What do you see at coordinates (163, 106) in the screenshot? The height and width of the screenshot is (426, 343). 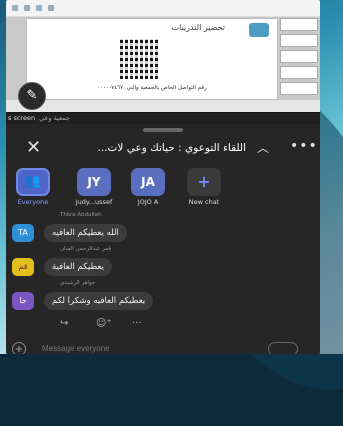 I see `presentation-status-bar` at bounding box center [163, 106].